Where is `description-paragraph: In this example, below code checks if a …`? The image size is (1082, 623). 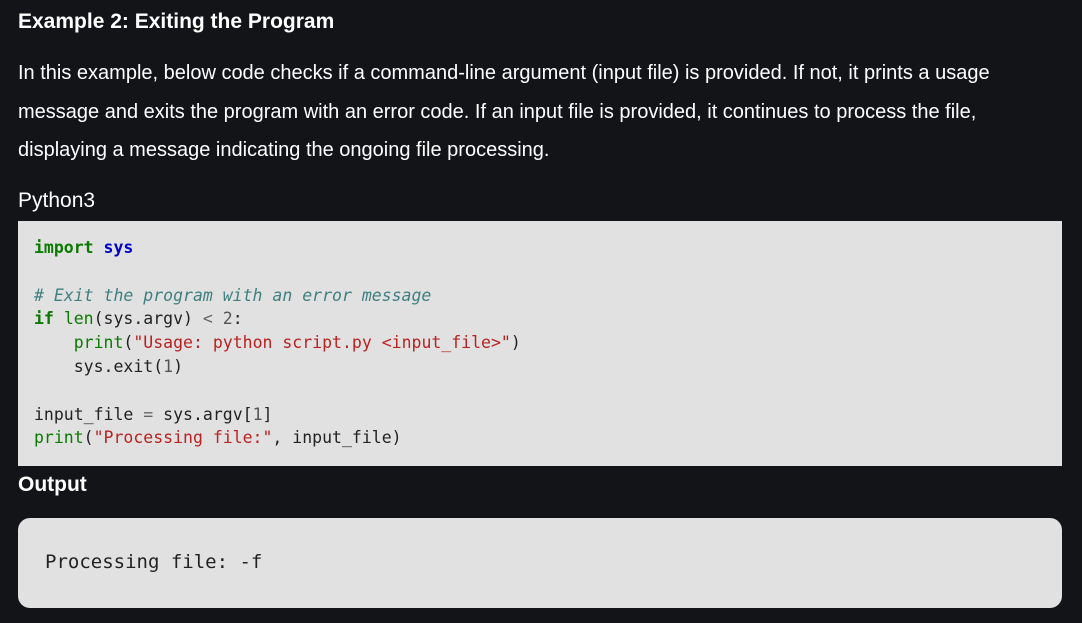
description-paragraph: In this example, below code checks if a … is located at coordinates (504, 111).